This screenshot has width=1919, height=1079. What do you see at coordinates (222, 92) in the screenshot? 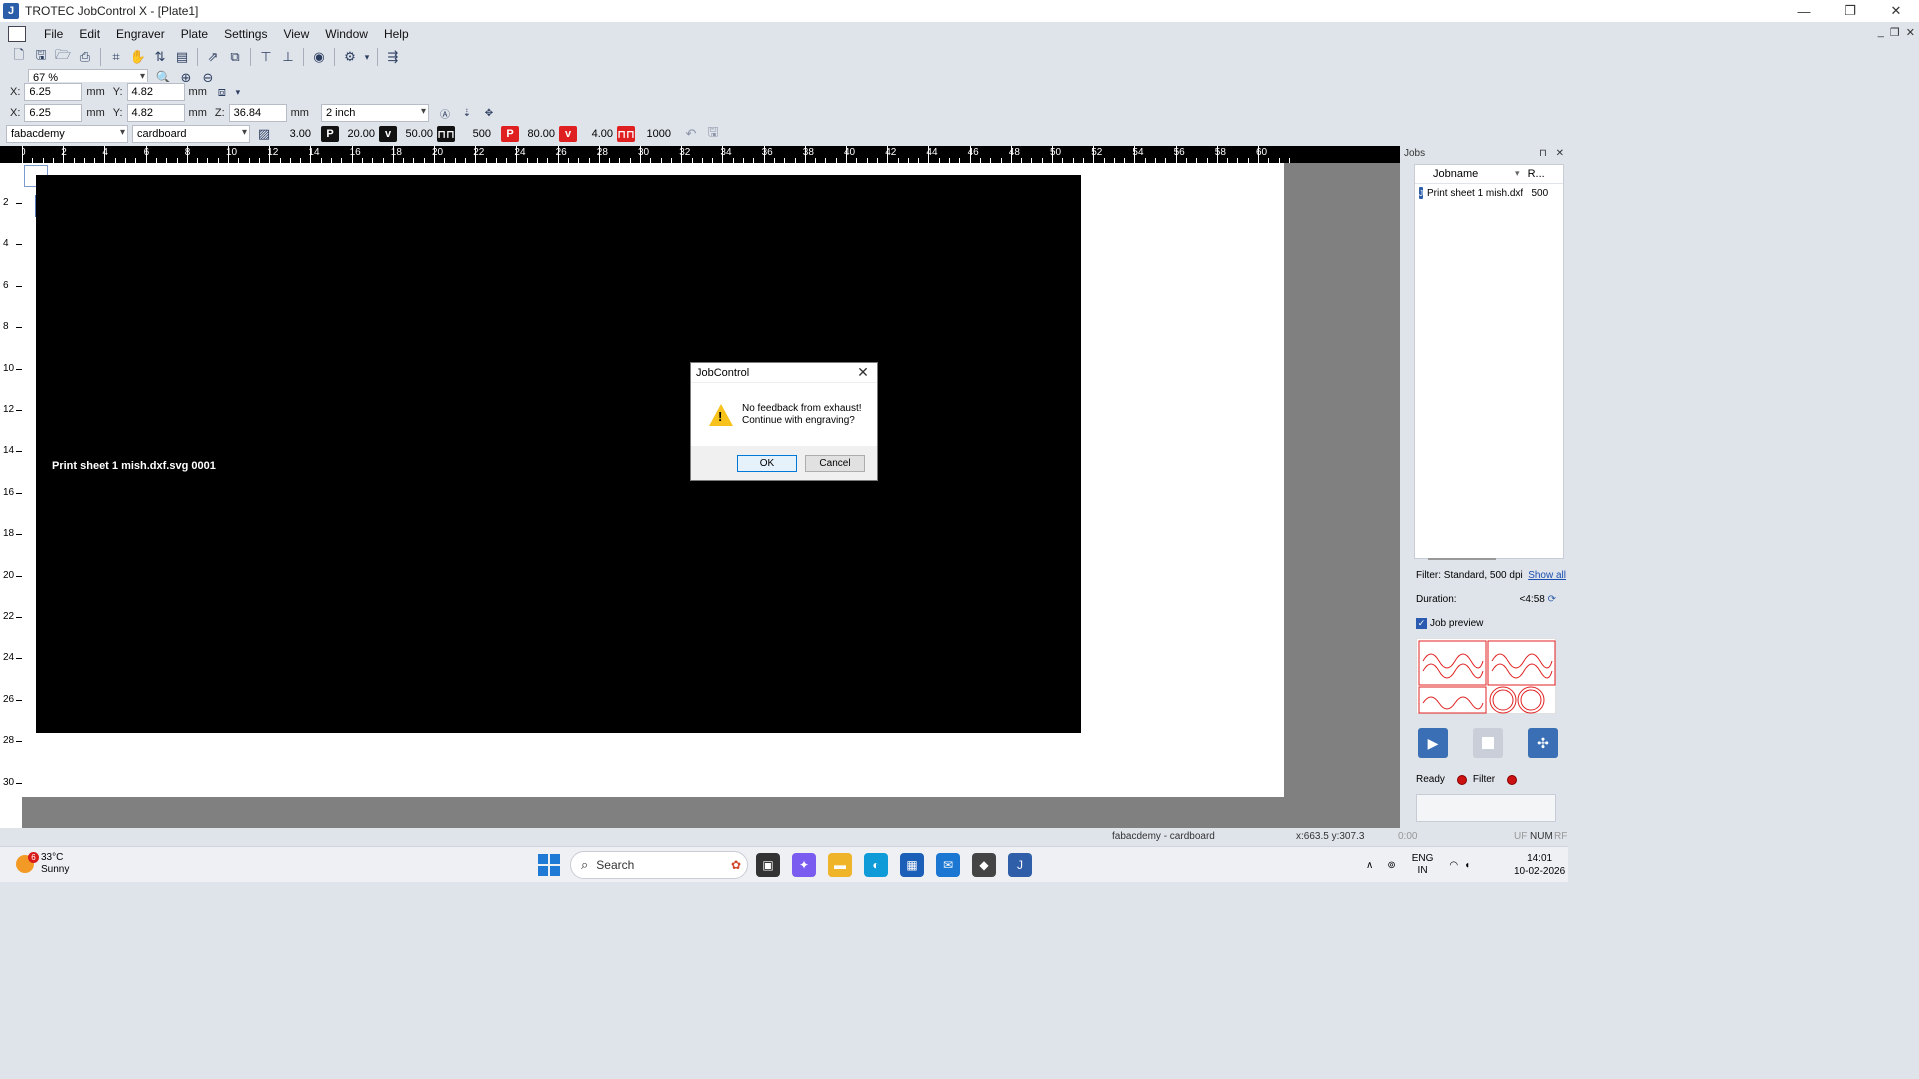
I see `anchor-icon: ⧈` at bounding box center [222, 92].